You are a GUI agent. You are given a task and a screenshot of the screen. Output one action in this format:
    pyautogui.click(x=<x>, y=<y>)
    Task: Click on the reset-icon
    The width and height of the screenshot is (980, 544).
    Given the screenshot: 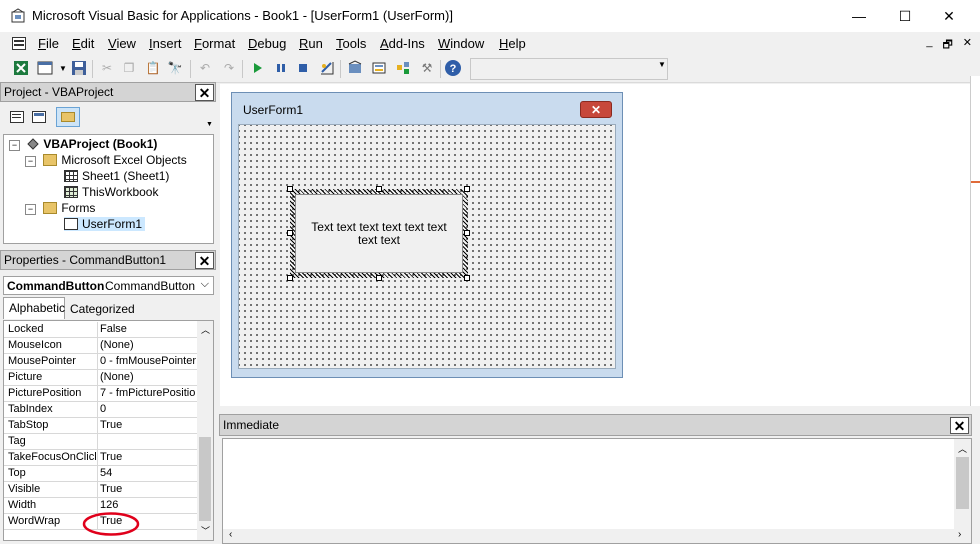 What is the action you would take?
    pyautogui.click(x=303, y=68)
    